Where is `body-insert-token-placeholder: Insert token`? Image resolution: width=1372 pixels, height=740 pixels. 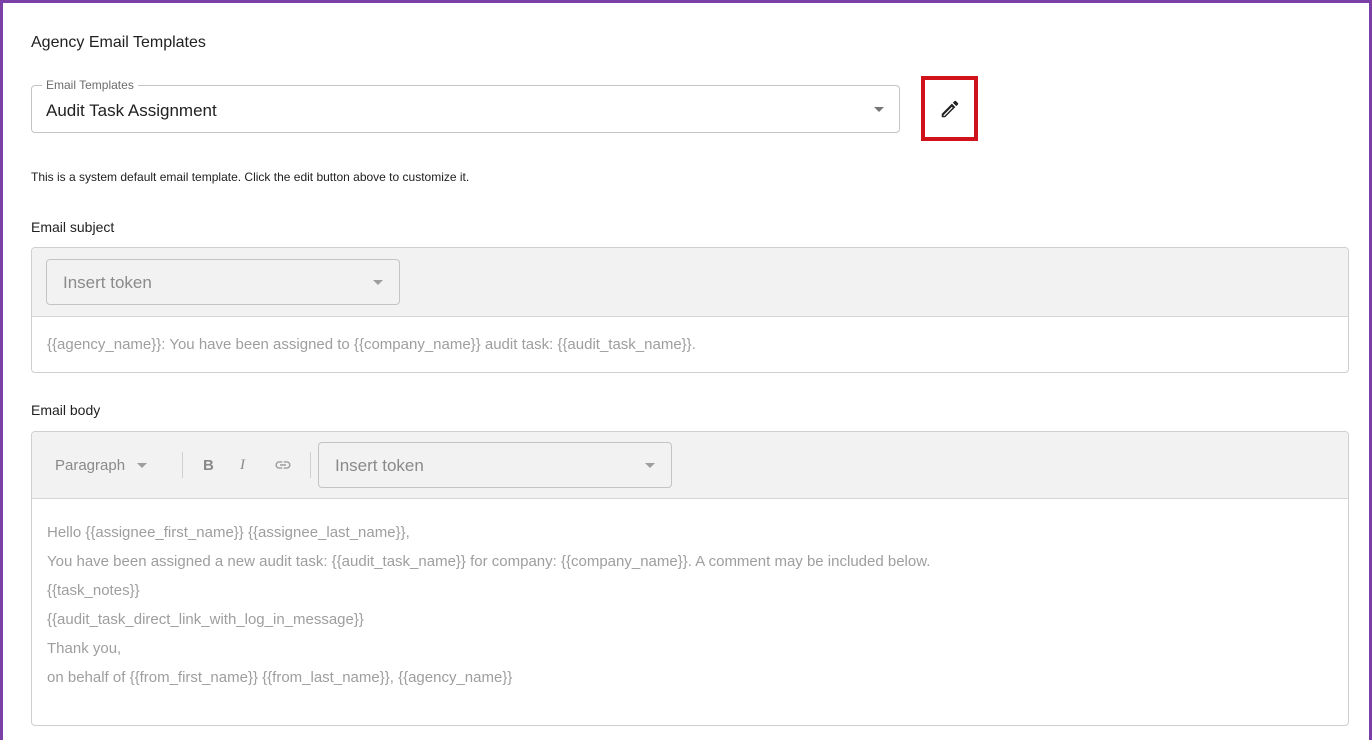 body-insert-token-placeholder: Insert token is located at coordinates (379, 465).